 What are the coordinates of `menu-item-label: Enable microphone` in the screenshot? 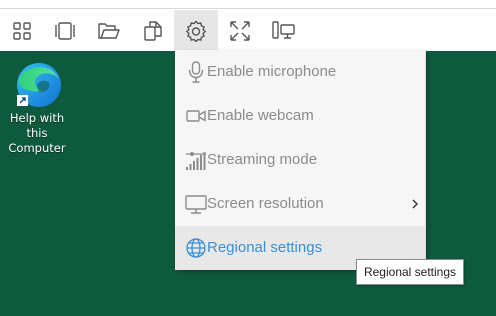 It's located at (272, 71).